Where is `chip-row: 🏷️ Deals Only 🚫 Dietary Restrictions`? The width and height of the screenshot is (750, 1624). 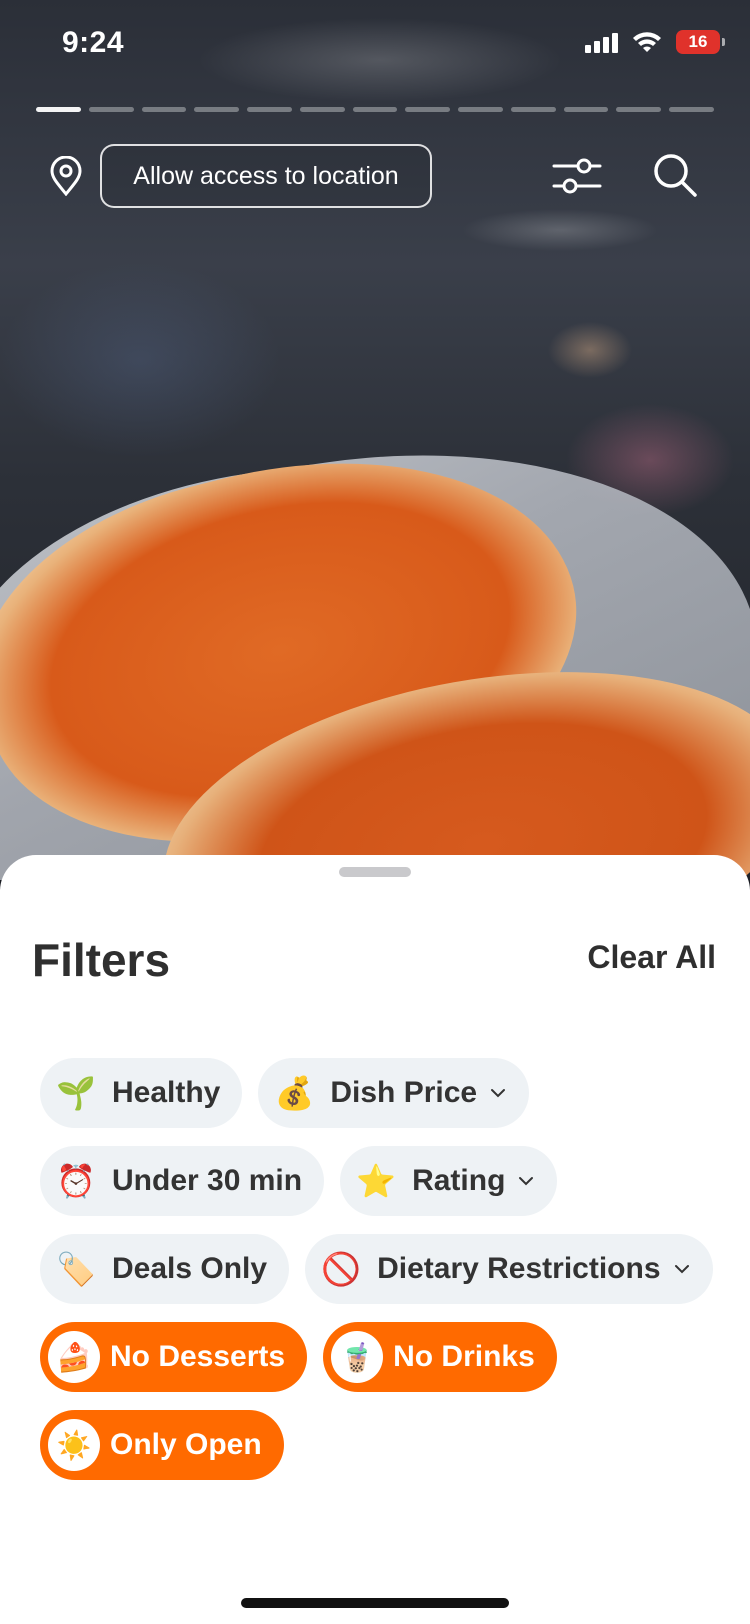
chip-row: 🏷️ Deals Only 🚫 Dietary Restrictions is located at coordinates (385, 1269).